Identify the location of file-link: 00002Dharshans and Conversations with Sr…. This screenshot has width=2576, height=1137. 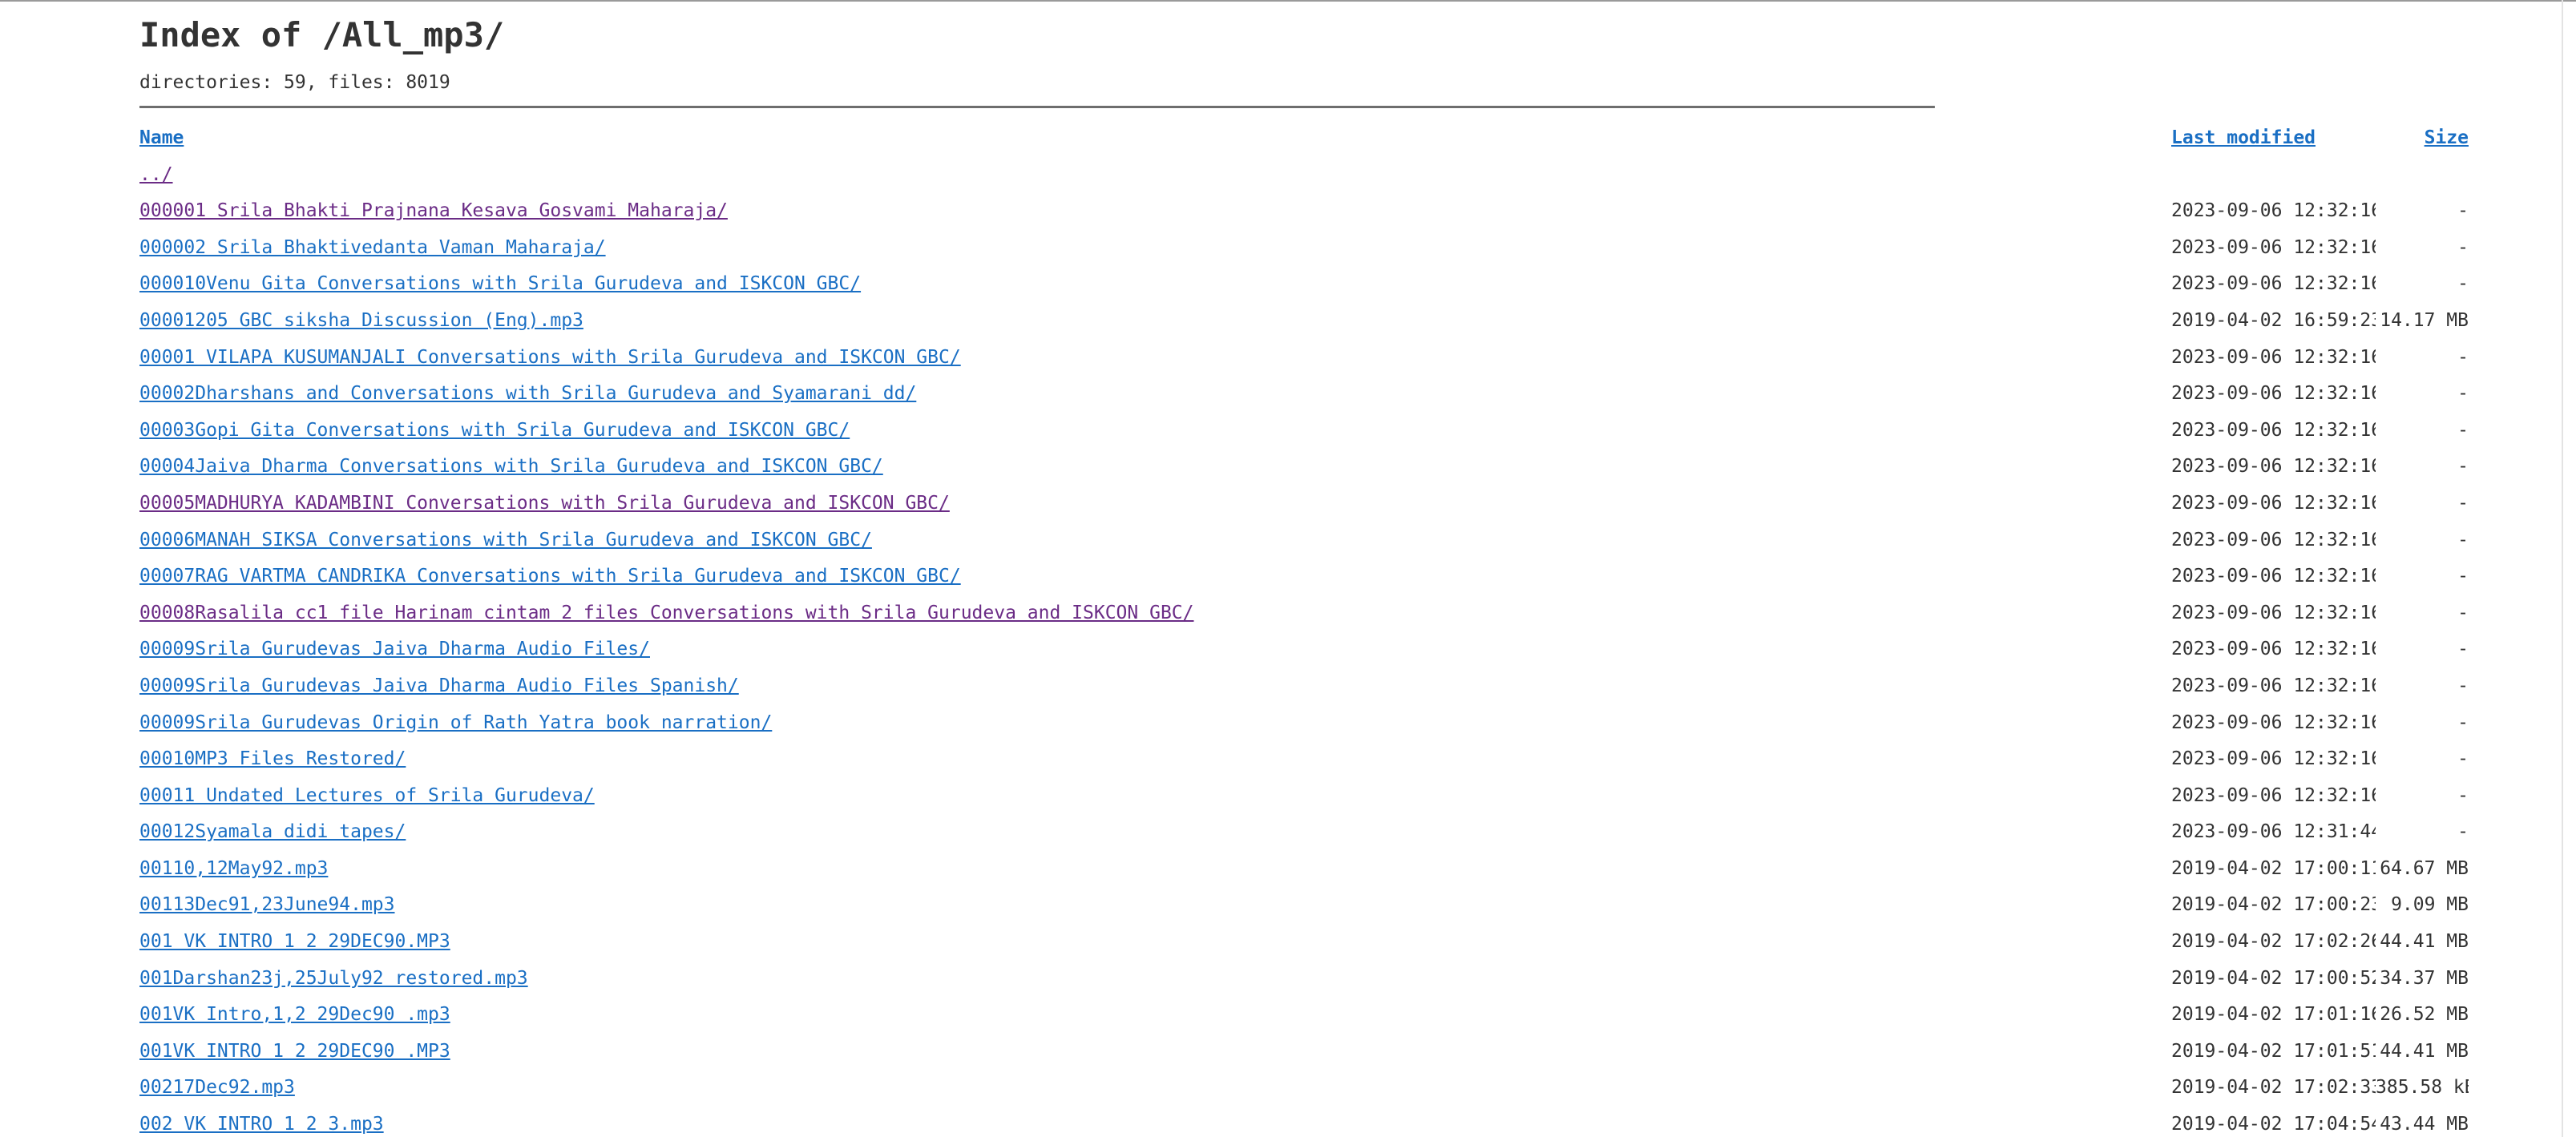
(527, 393).